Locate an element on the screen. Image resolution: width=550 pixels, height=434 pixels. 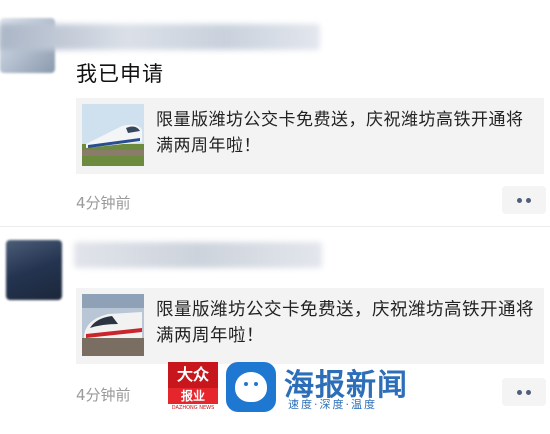
avatar is located at coordinates (34, 270).